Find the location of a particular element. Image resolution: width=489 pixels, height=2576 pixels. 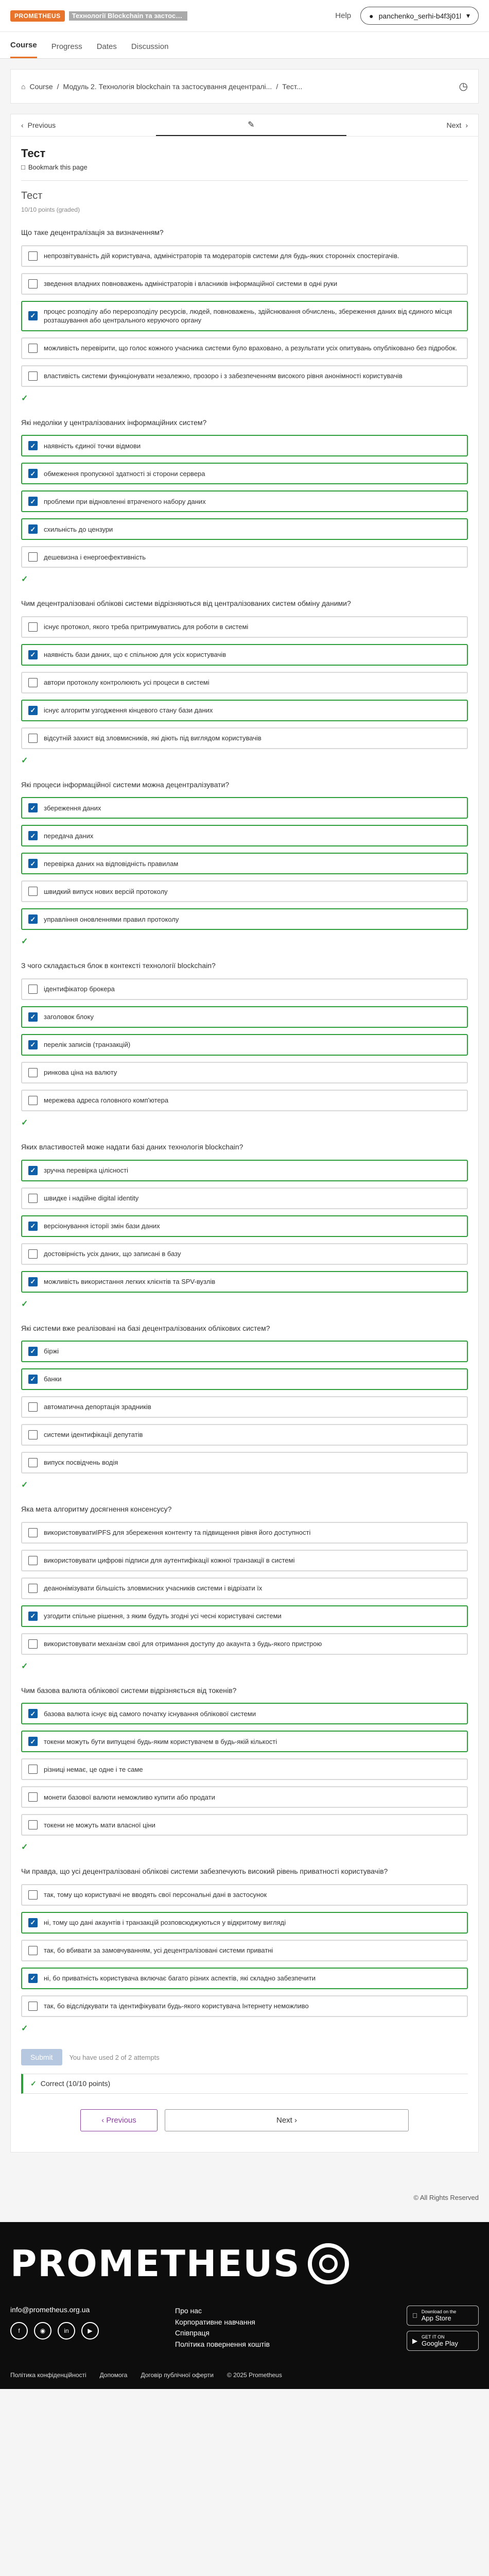

help-link: Help is located at coordinates (343, 15).